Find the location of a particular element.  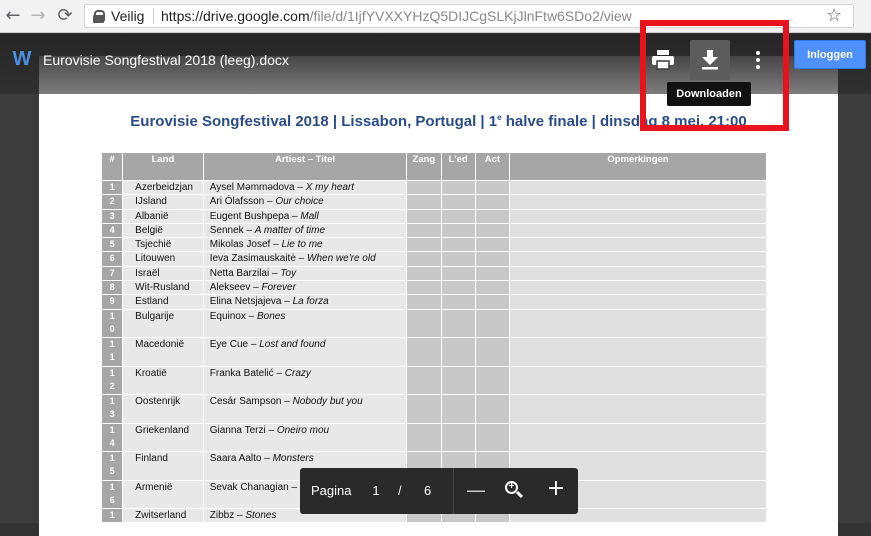

table-row: 1 2 Kroatië Franka Batelić – Crazy is located at coordinates (433, 380).